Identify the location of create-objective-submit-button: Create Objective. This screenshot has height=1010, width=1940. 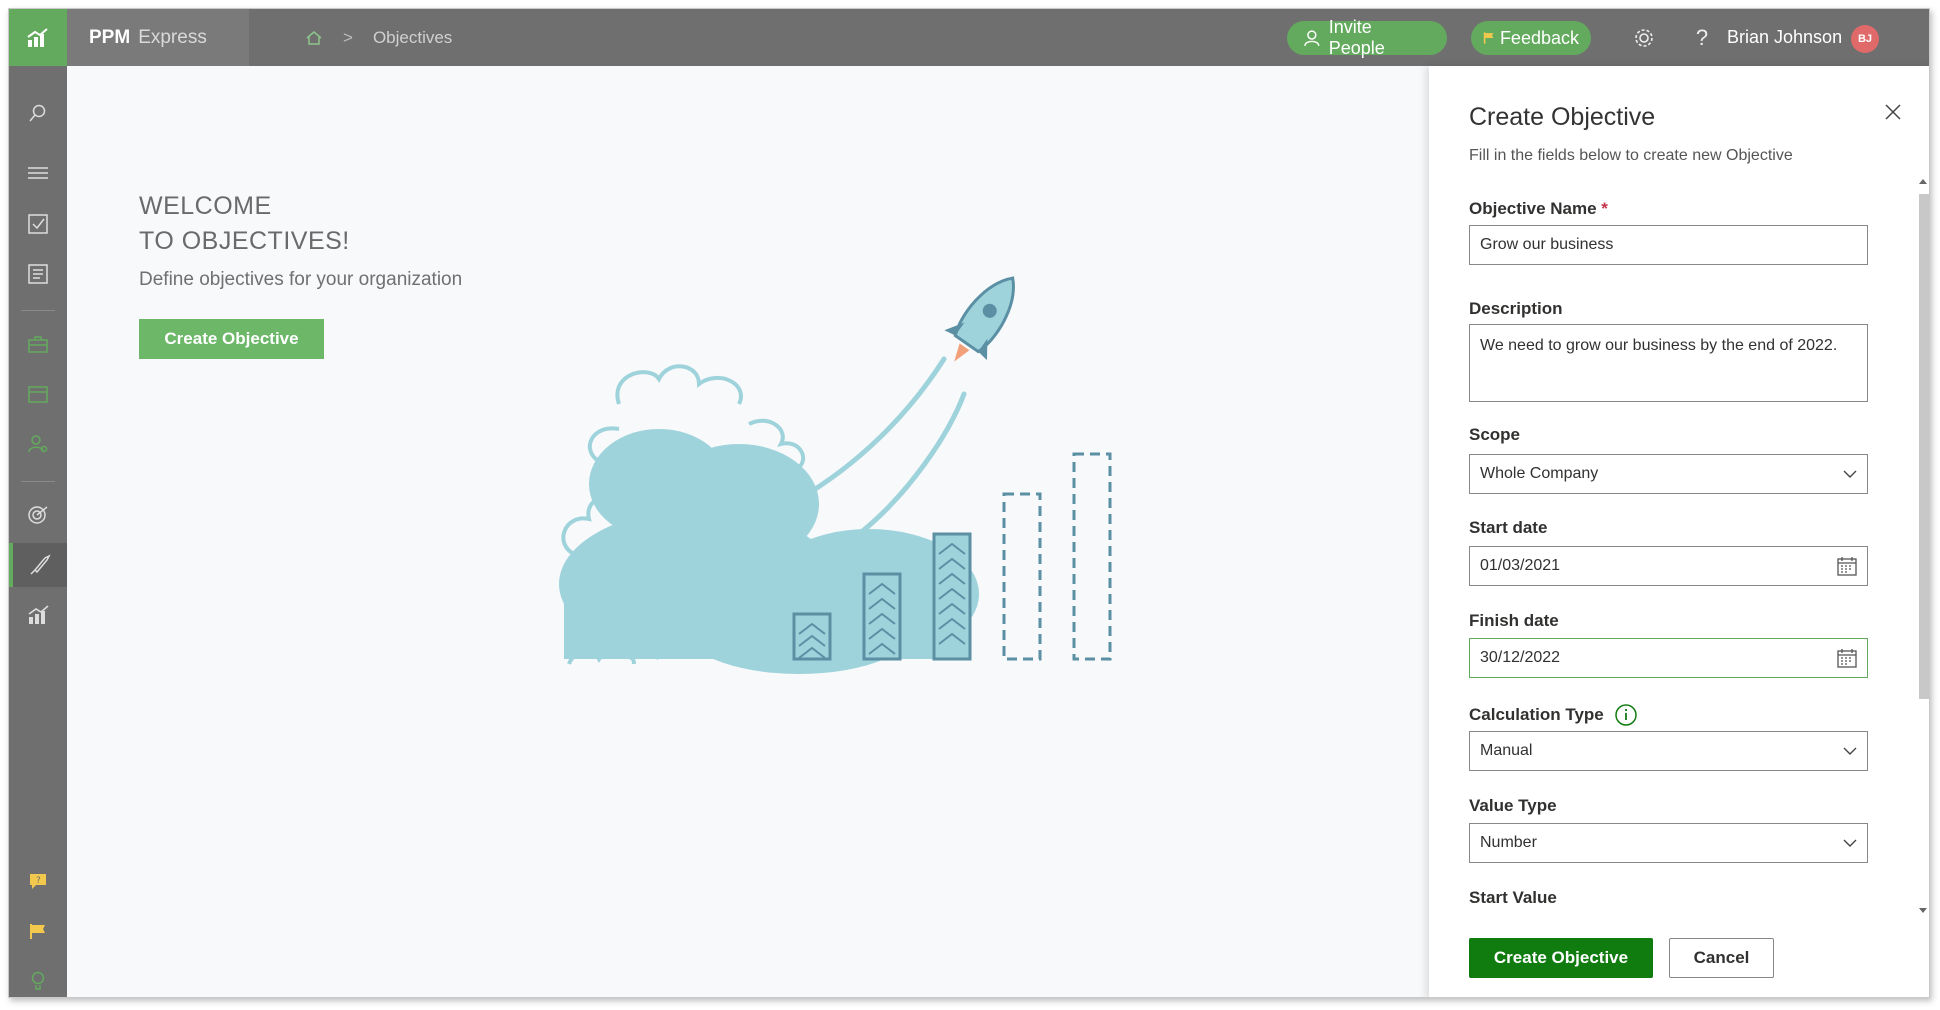
(1561, 958).